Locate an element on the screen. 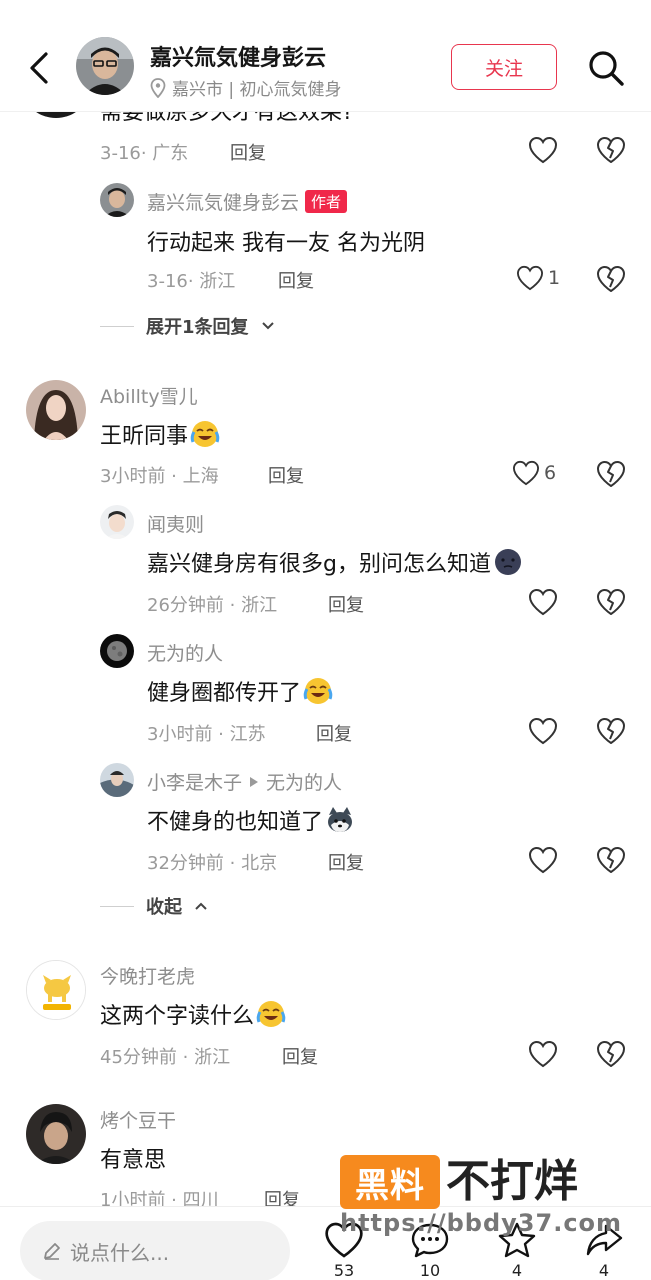 The width and height of the screenshot is (651, 1280). comment-text: 行动起来 我有一友 名为光阴 is located at coordinates (286, 243).